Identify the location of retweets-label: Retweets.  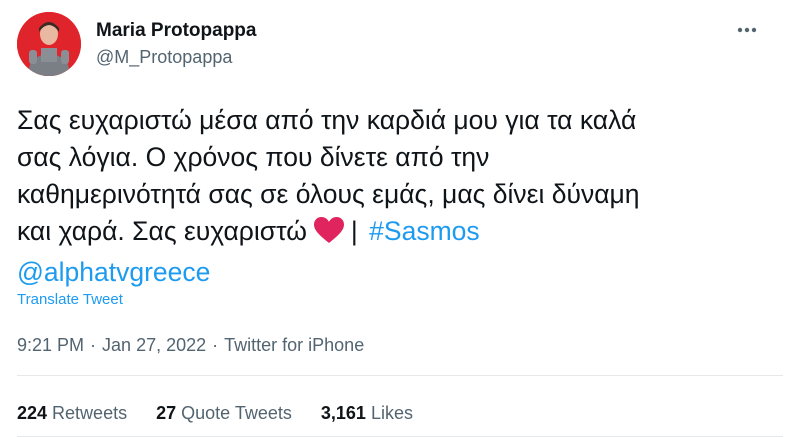
(90, 413).